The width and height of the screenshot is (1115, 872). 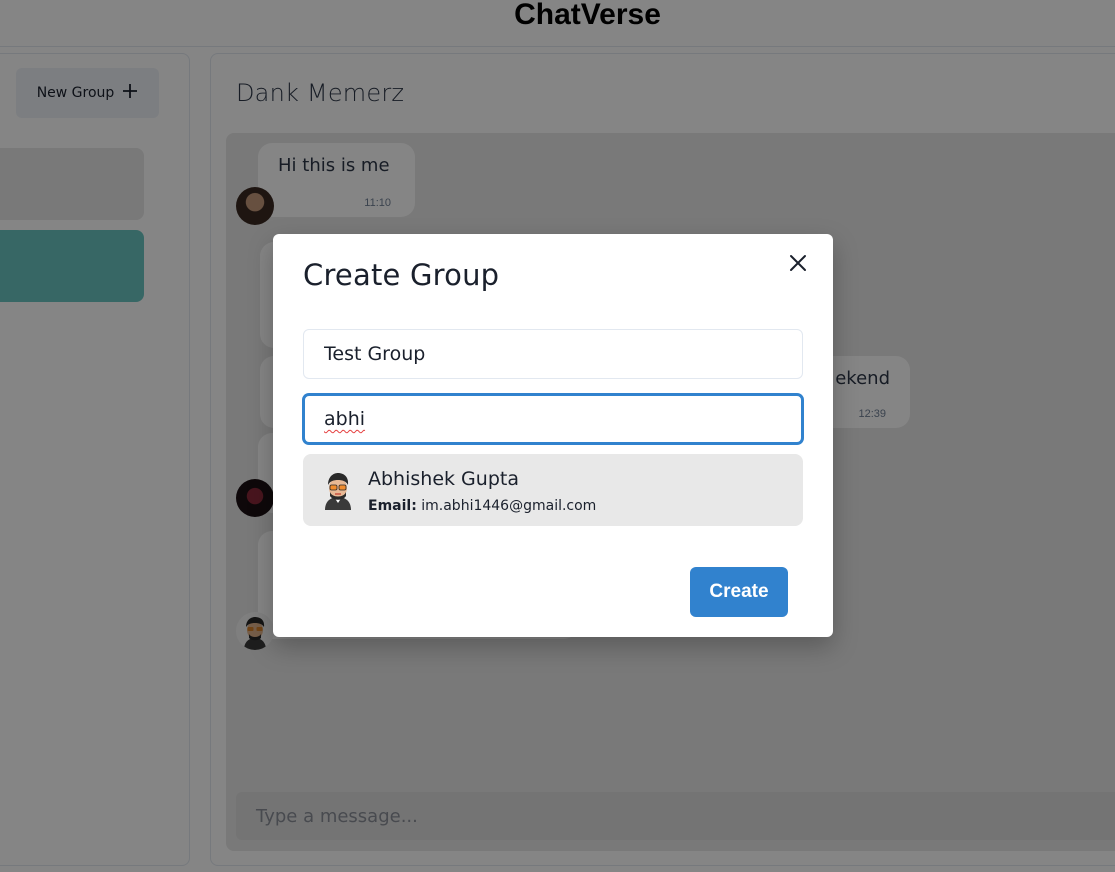 I want to click on user-email: Email: im.abhi1446@gmail.com, so click(x=482, y=506).